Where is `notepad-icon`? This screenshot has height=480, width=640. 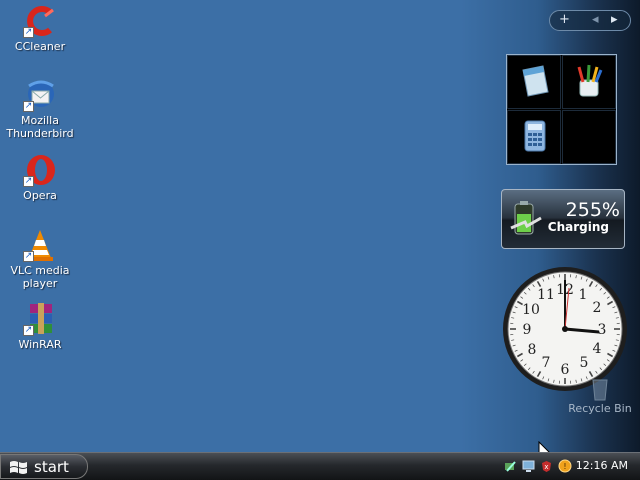 notepad-icon is located at coordinates (535, 81).